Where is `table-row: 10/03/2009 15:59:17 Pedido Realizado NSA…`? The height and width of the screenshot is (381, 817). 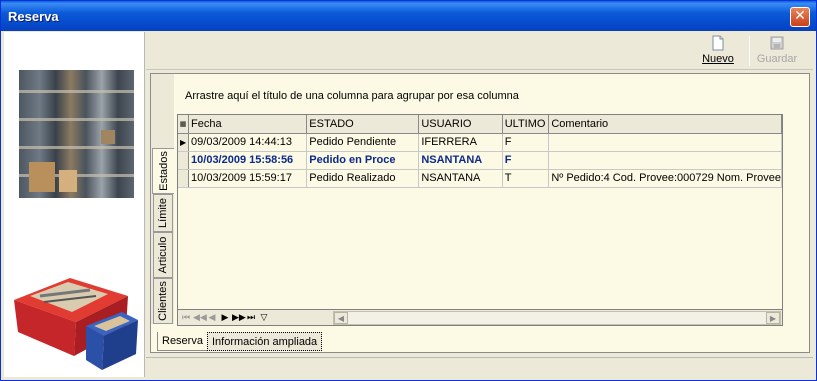
table-row: 10/03/2009 15:59:17 Pedido Realizado NSA… is located at coordinates (480, 178).